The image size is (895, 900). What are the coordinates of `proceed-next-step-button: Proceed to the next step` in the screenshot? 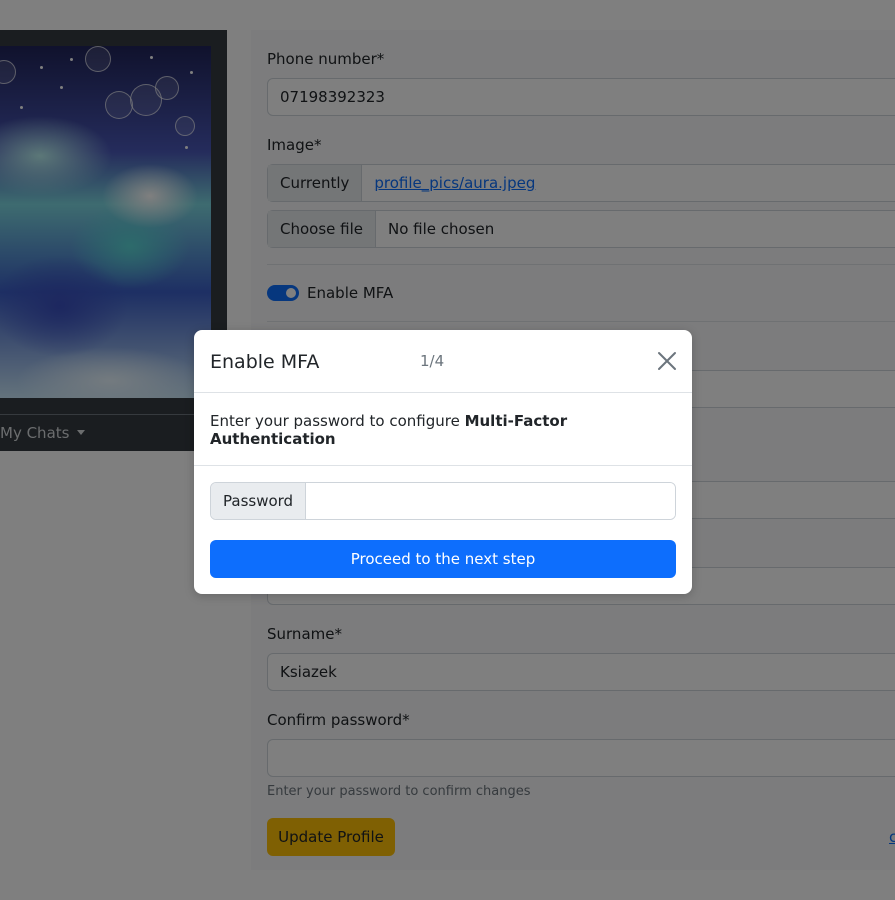 It's located at (443, 559).